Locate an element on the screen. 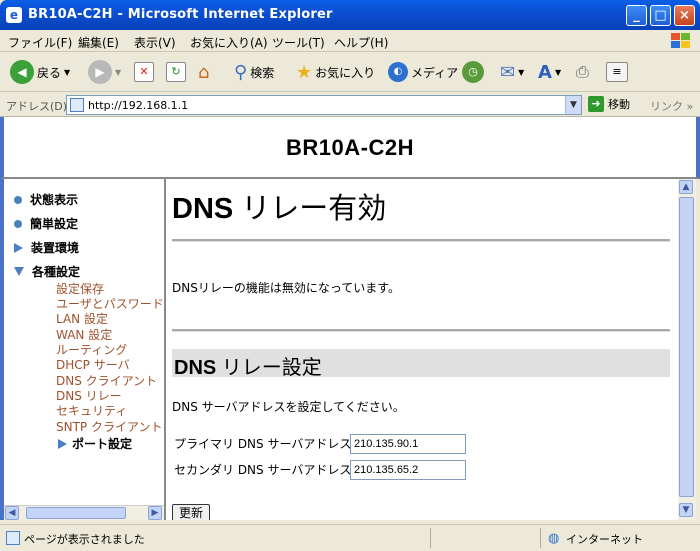  nav-status: 状態表示 is located at coordinates (46, 199).